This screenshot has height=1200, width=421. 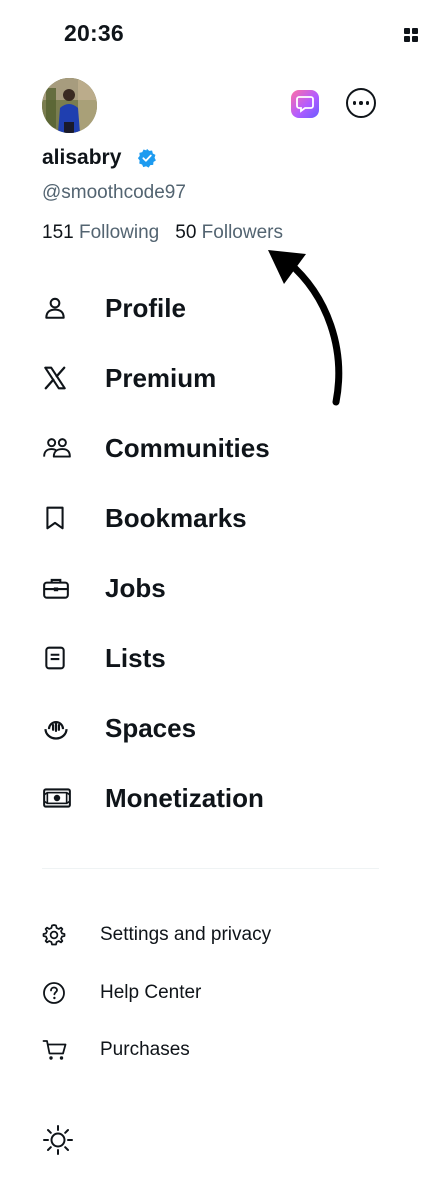 I want to click on profile-handle: @smoothcode97, so click(x=114, y=192).